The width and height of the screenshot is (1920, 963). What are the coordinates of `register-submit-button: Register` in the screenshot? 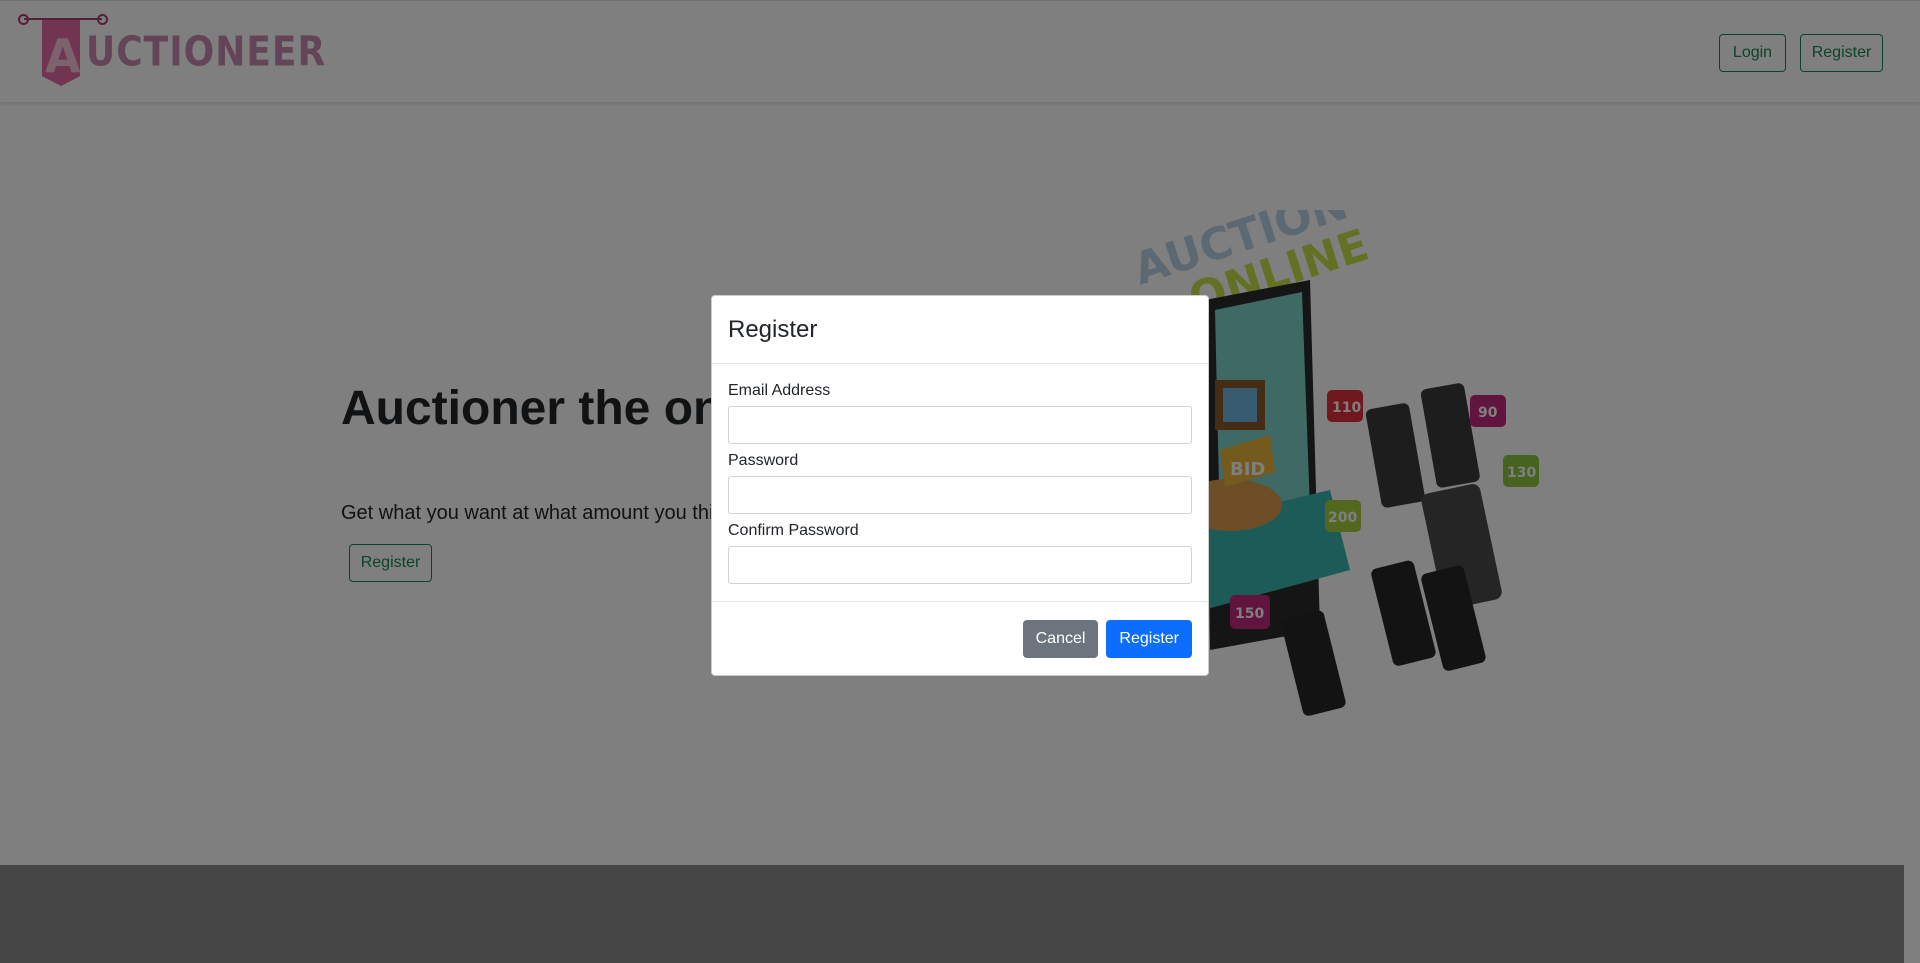 It's located at (1149, 638).